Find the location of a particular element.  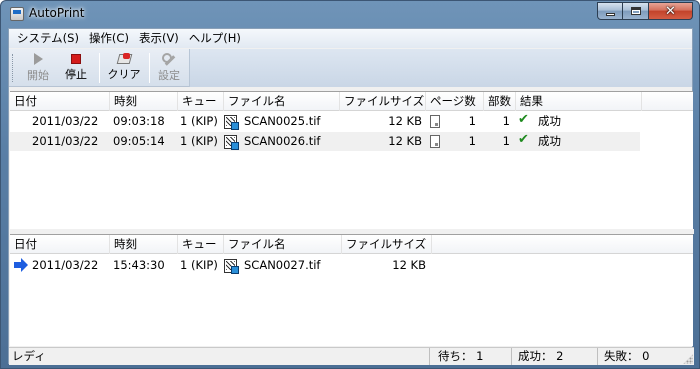

row-time: 09:05:14 is located at coordinates (139, 141).